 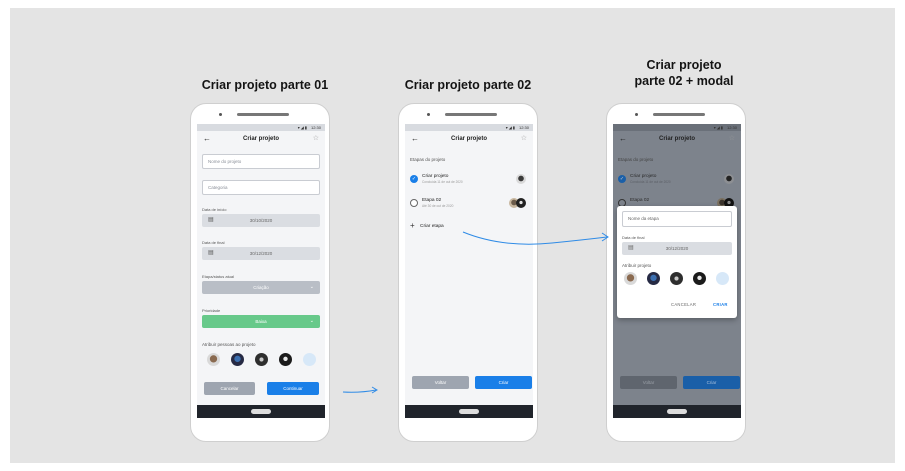 I want to click on plus-icon: +, so click(x=412, y=225).